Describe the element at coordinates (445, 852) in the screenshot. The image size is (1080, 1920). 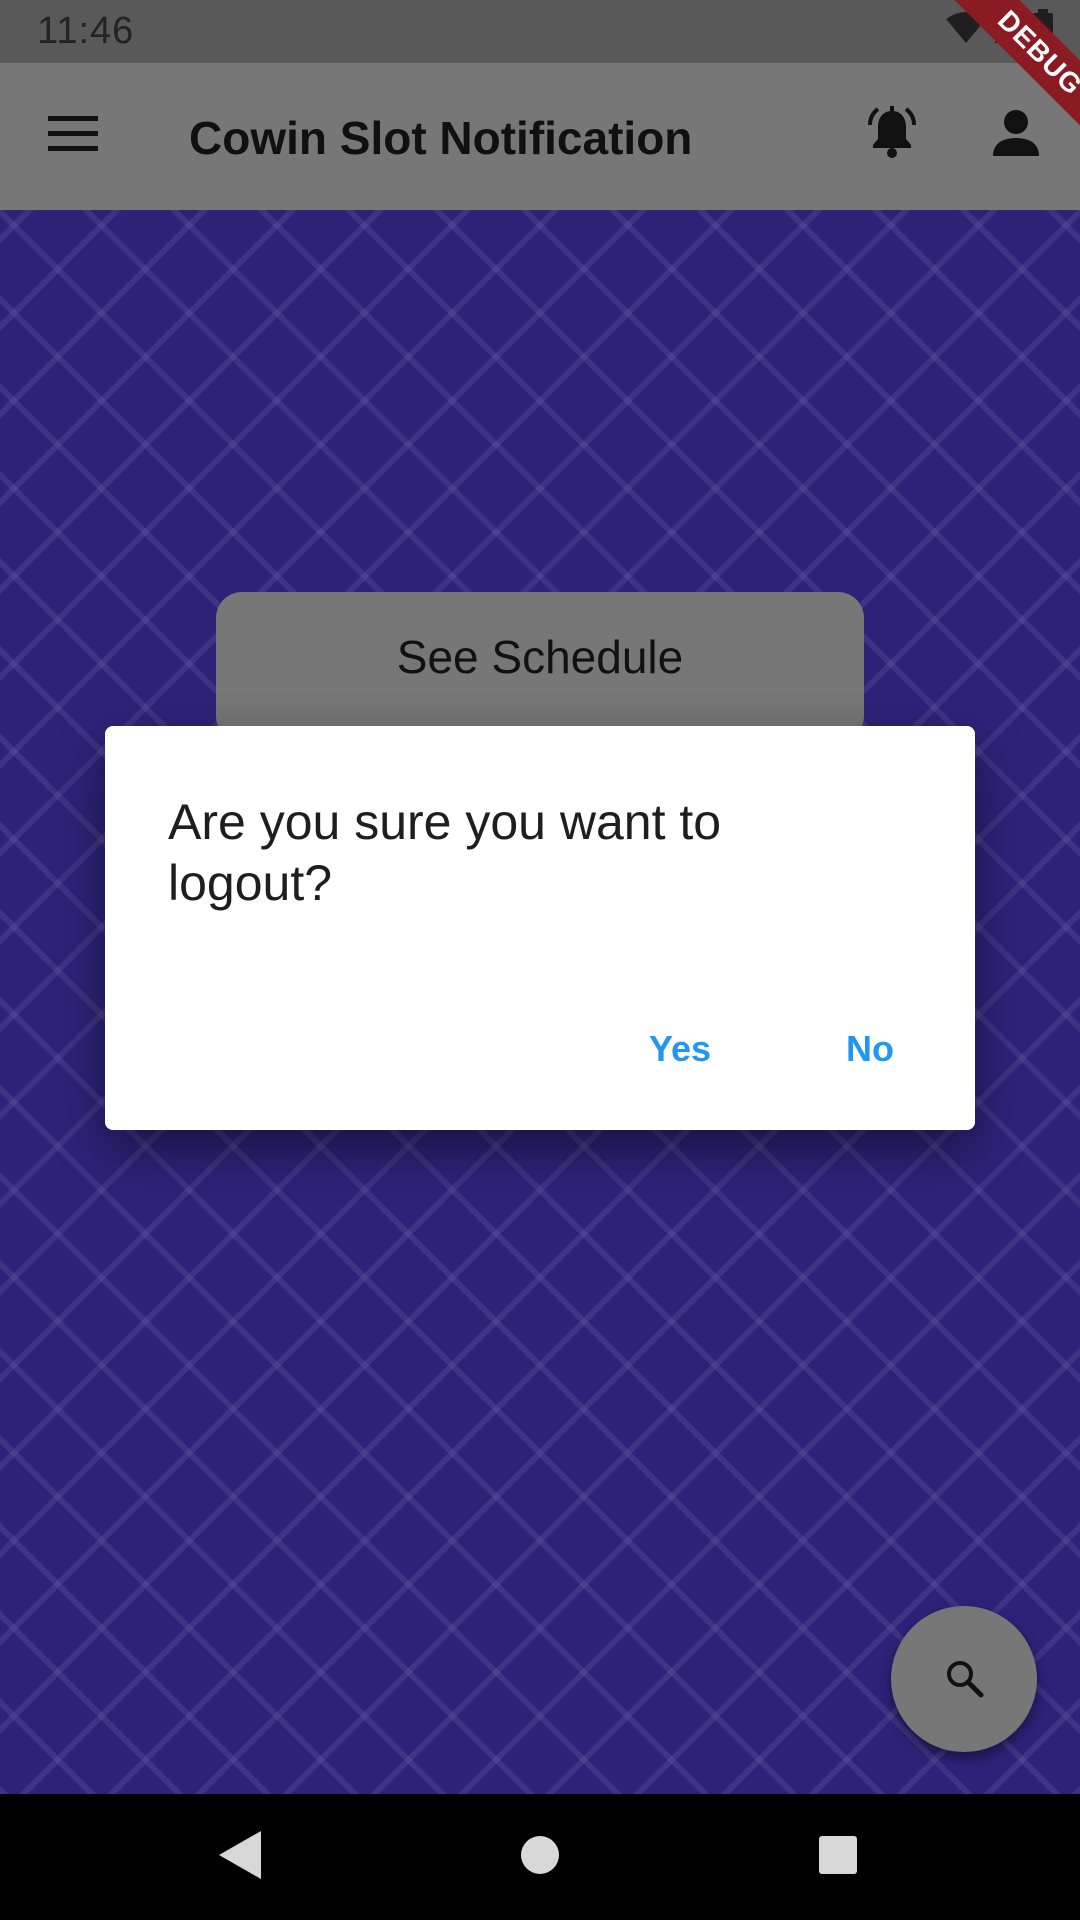
I see `dialog-title: Are you sure you want to logout?` at that location.